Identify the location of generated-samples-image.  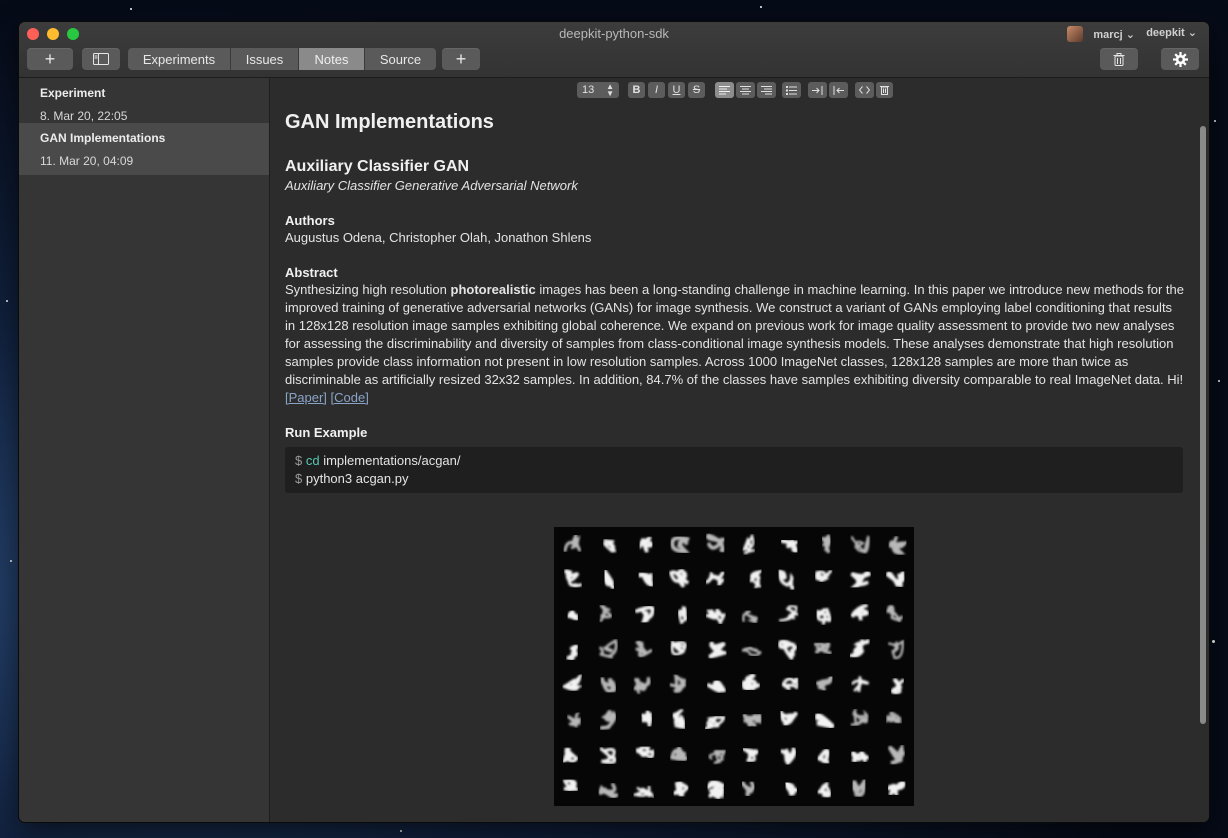
(734, 666).